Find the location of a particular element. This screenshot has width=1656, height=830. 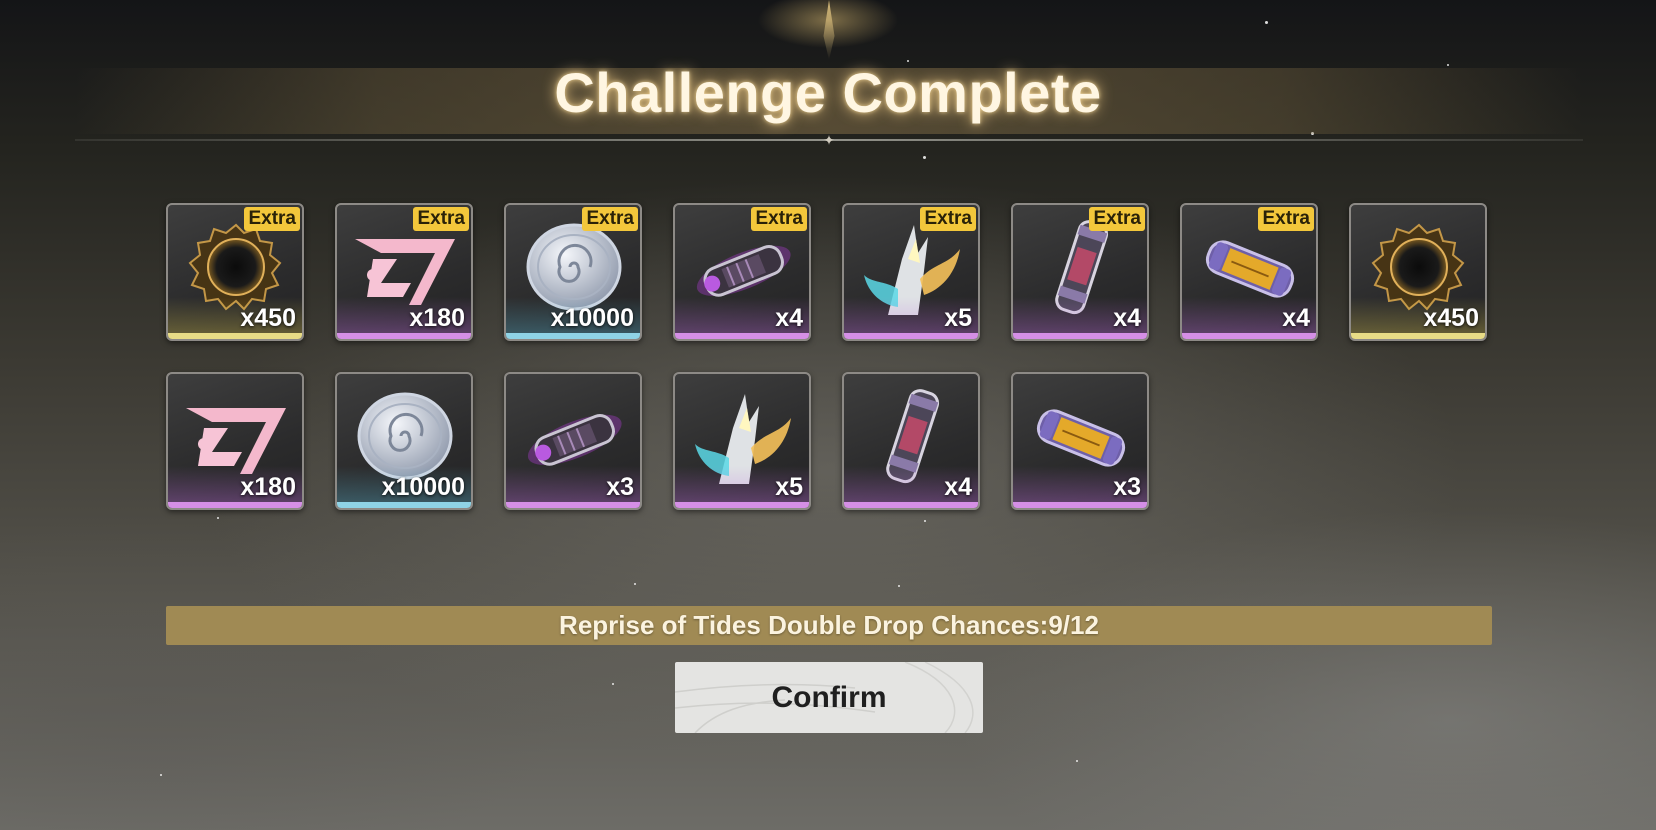

reward-item: Extra x450 is located at coordinates (235, 272).